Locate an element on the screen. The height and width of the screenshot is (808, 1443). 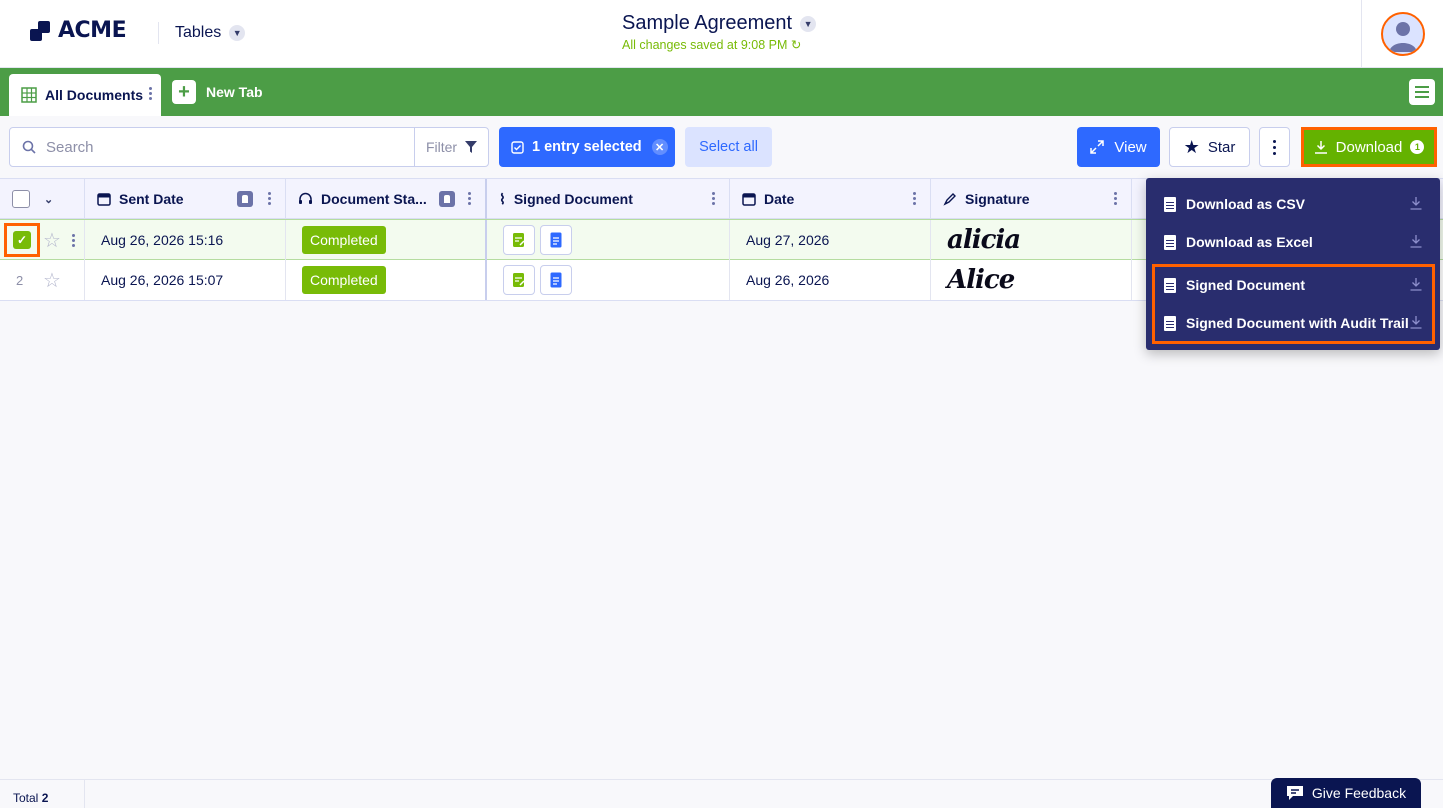
date-cell: Aug 26, 2026 is located at coordinates (830, 280).